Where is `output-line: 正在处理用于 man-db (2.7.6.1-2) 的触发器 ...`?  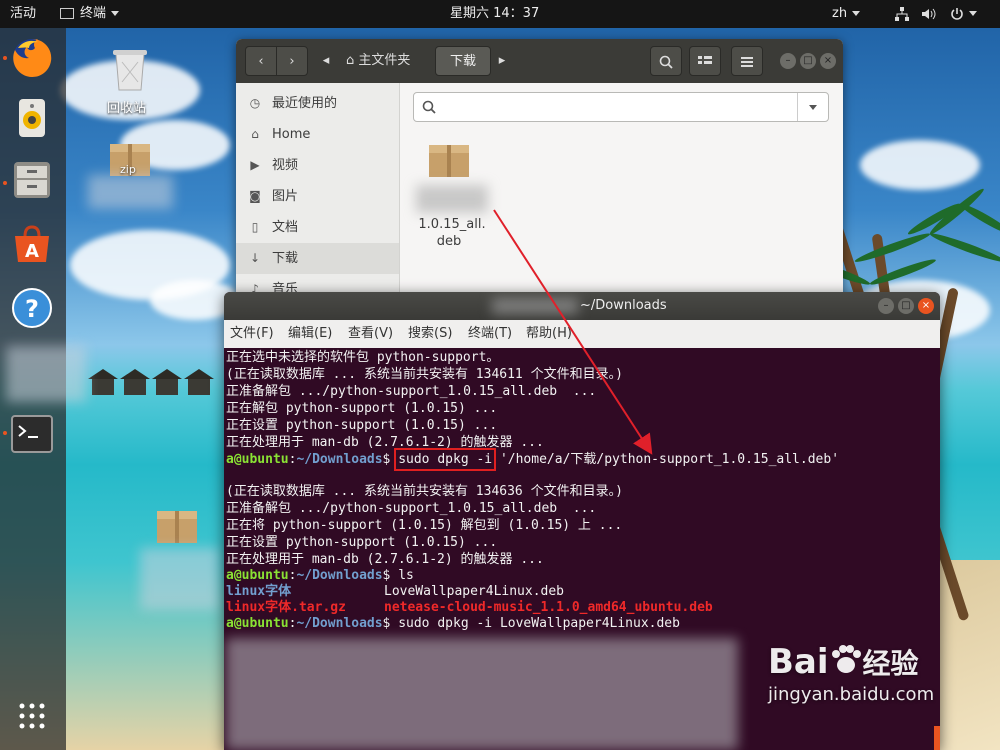 output-line: 正在处理用于 man-db (2.7.6.1-2) 的触发器 ... is located at coordinates (385, 442).